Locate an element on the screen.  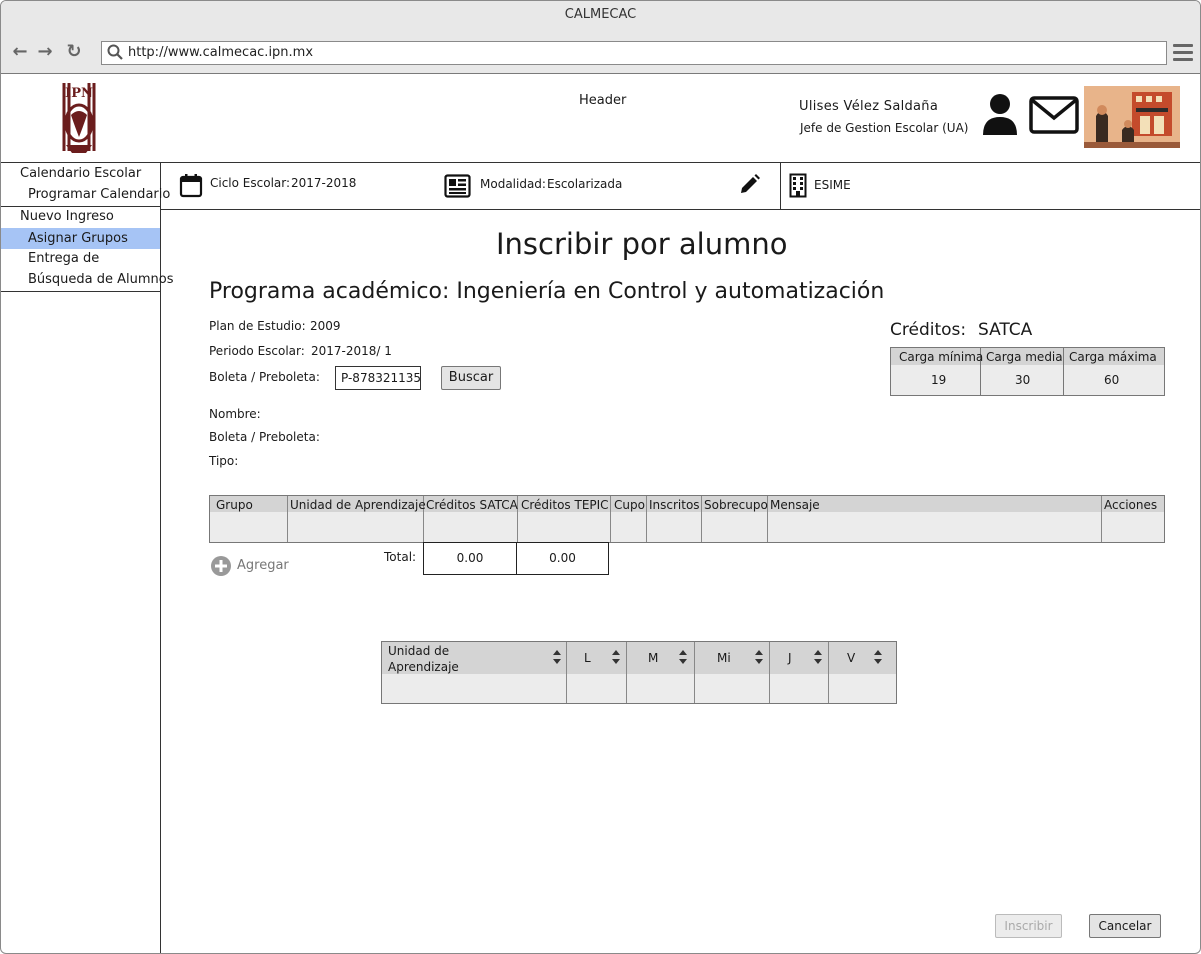
url-bar: http://www.calmecac.ipn.mx is located at coordinates (634, 53).